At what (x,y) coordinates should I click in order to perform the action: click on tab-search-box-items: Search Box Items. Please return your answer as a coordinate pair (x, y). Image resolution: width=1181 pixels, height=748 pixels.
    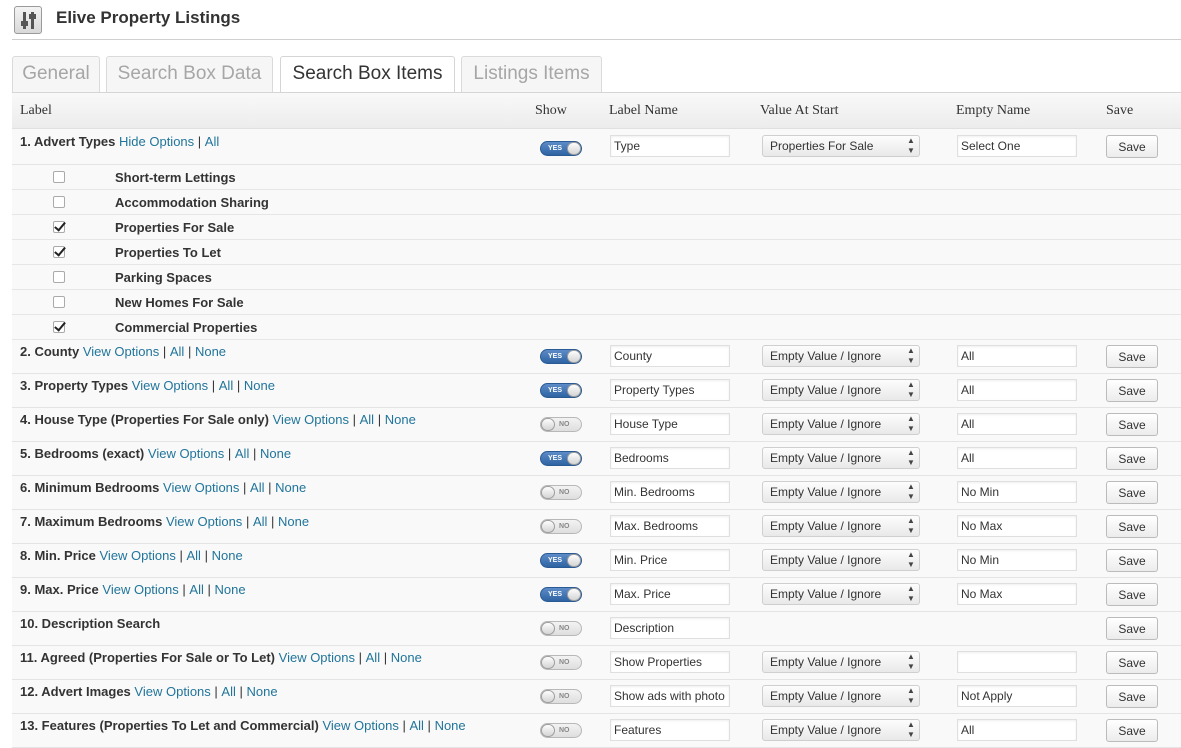
    Looking at the image, I should click on (367, 74).